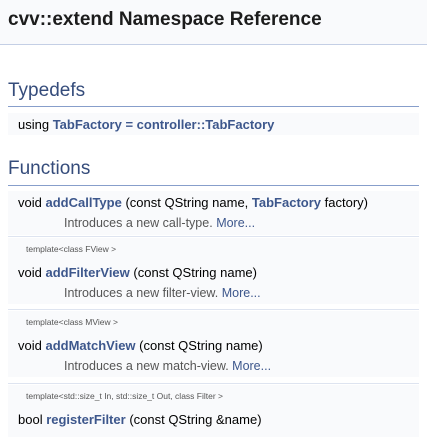 The image size is (427, 437). Describe the element at coordinates (87, 124) in the screenshot. I see `typedef-name-link: TabFactory` at that location.